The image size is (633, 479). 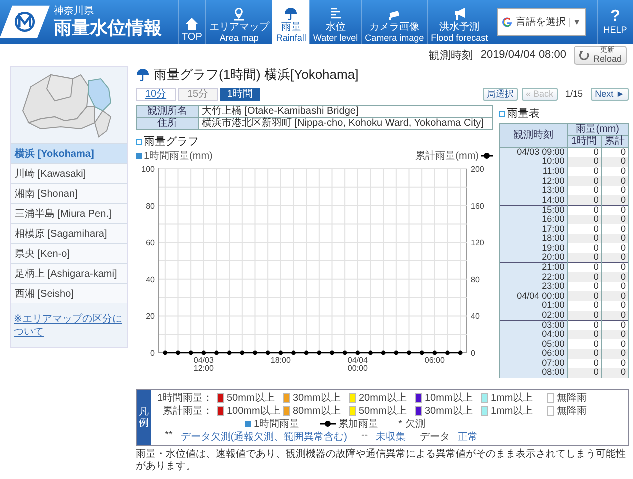 I want to click on legend-row-label: 1時間雨量：, so click(x=185, y=398).